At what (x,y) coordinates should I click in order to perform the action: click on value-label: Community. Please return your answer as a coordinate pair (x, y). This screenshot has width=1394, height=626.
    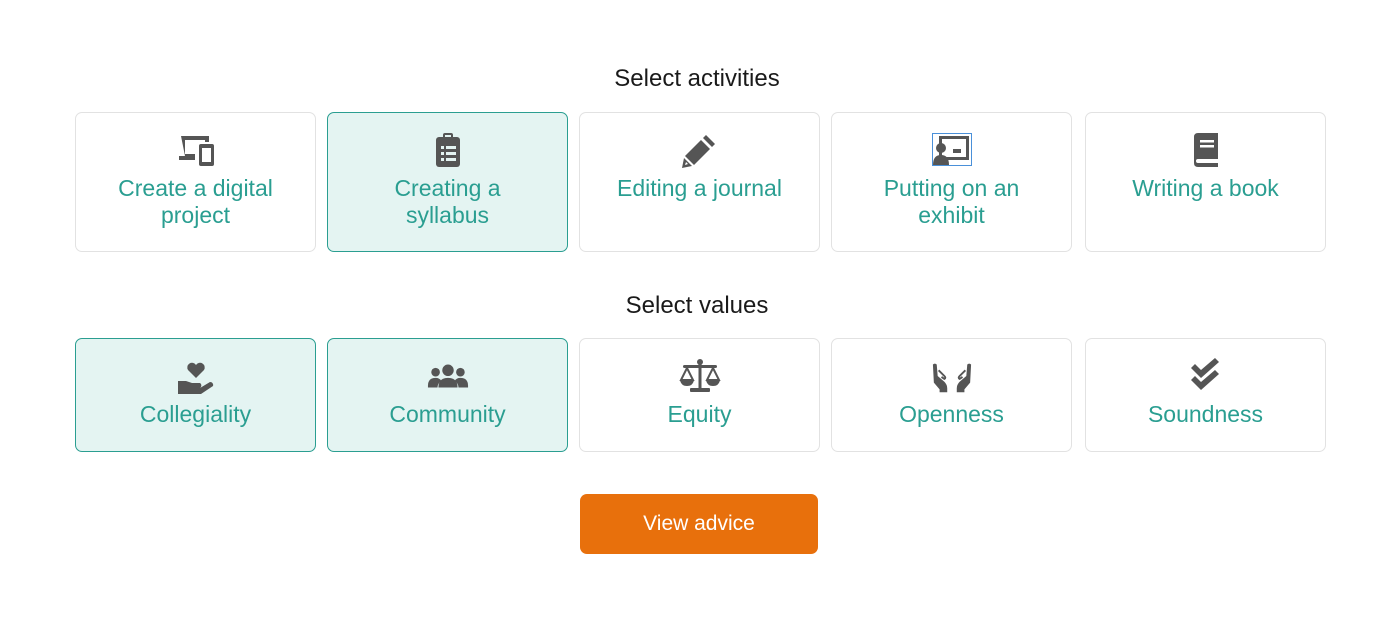
    Looking at the image, I should click on (447, 414).